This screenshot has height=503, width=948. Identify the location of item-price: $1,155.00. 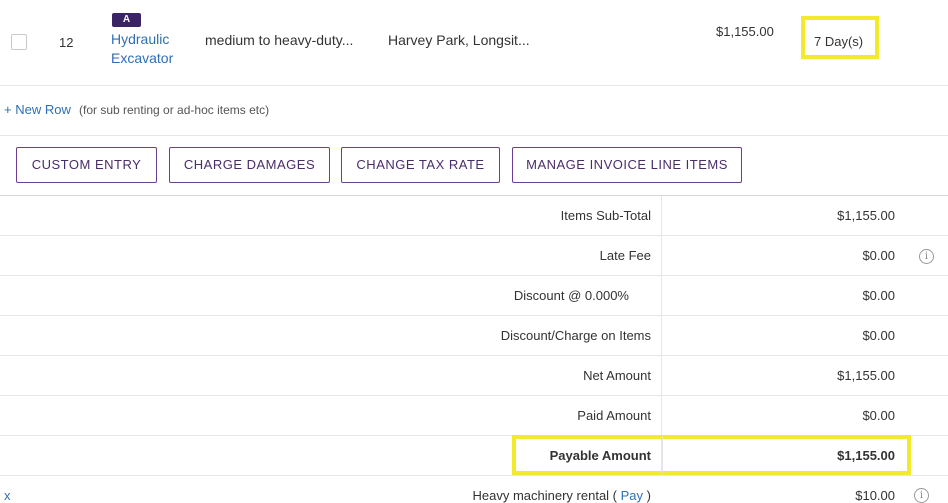
(745, 31).